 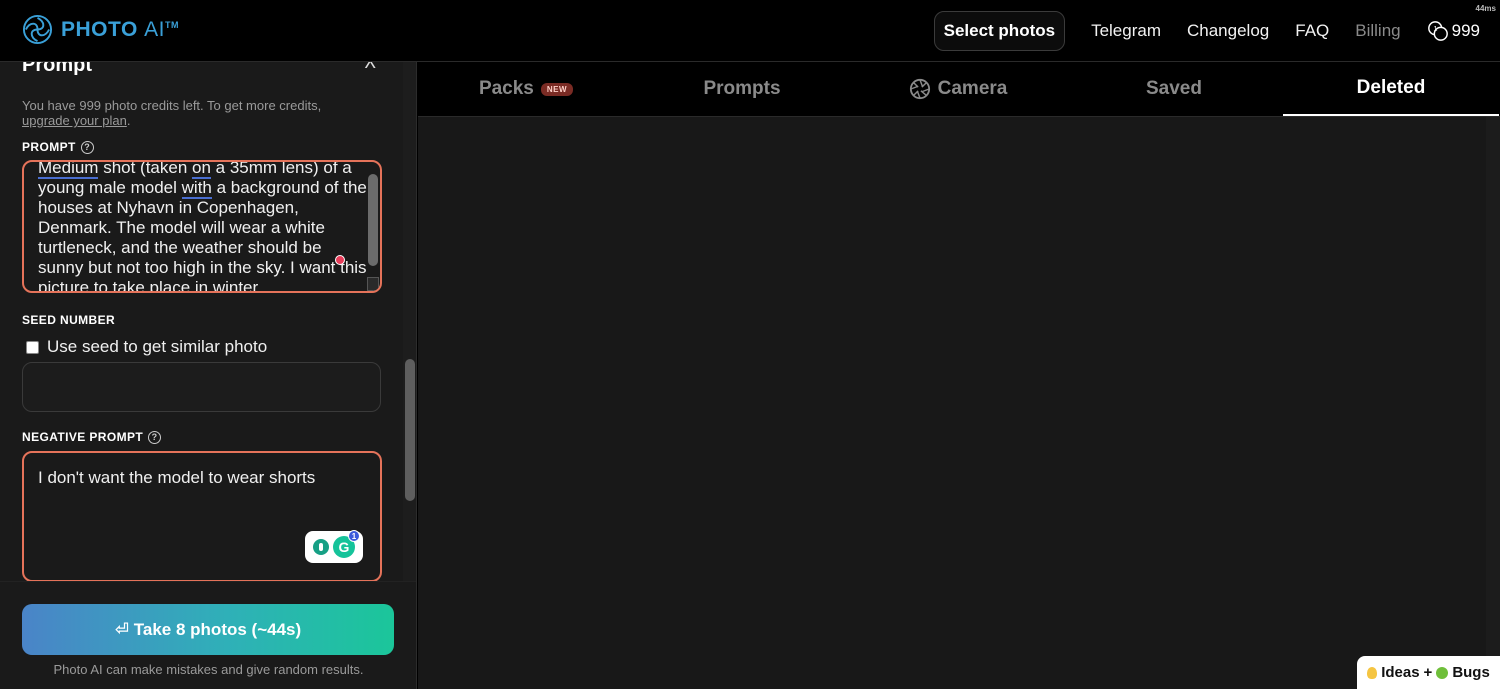 What do you see at coordinates (919, 89) in the screenshot?
I see `aperture-icon` at bounding box center [919, 89].